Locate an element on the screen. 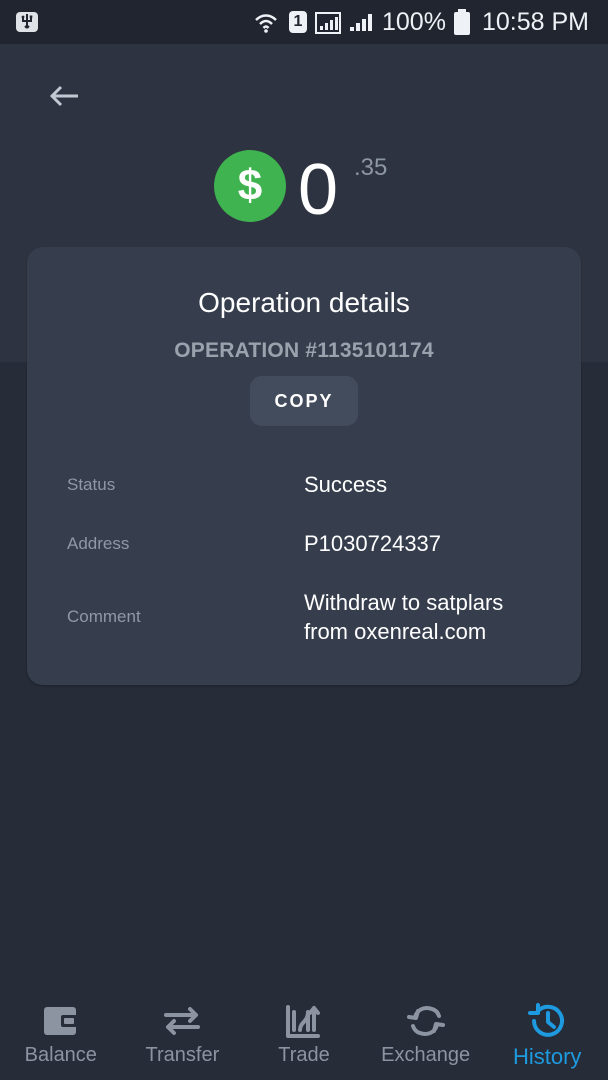 The width and height of the screenshot is (608, 1080). wallet-icon is located at coordinates (61, 1021).